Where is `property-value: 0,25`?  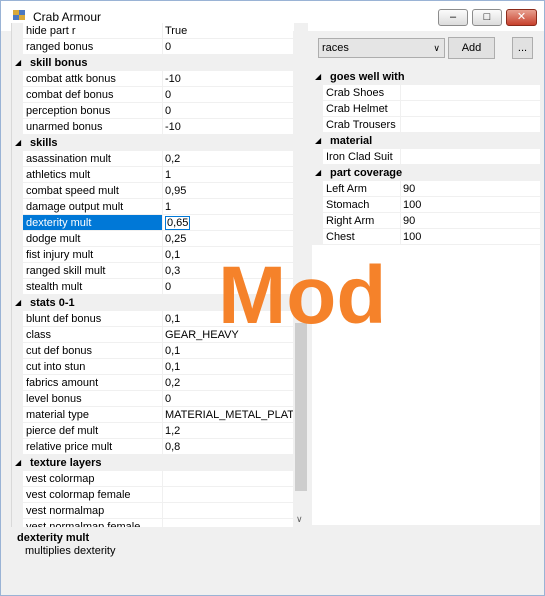
property-value: 0,25 is located at coordinates (228, 239).